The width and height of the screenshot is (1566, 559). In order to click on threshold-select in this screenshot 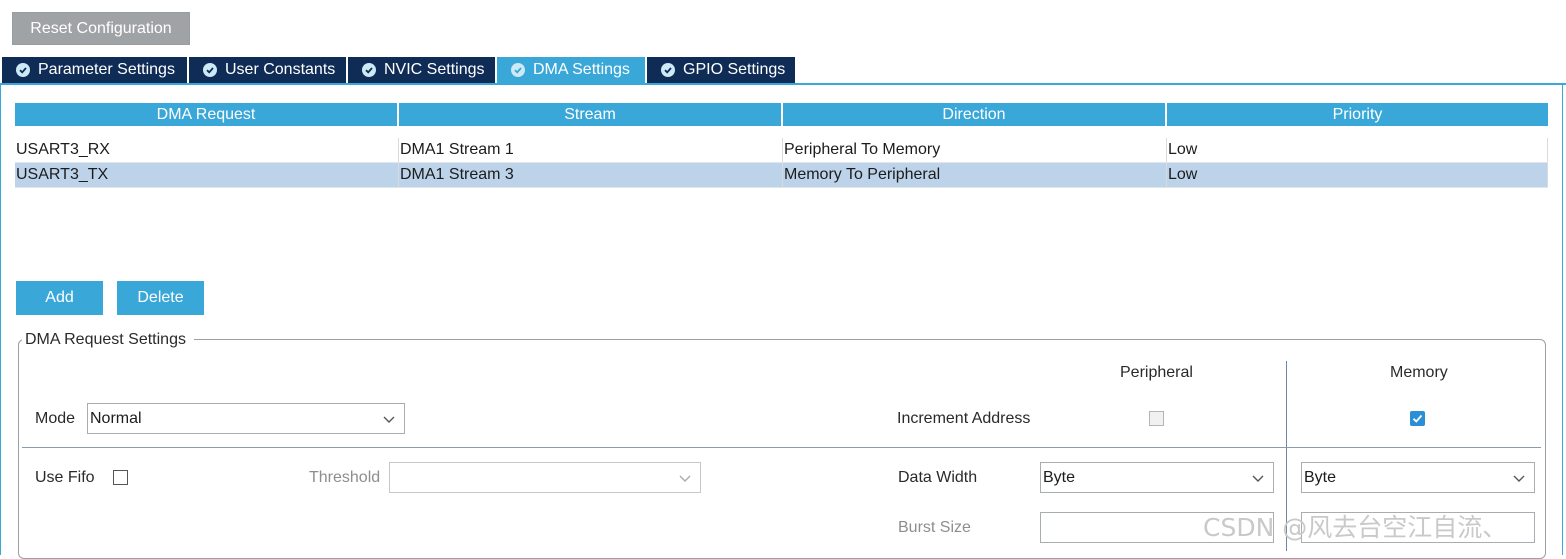, I will do `click(545, 477)`.